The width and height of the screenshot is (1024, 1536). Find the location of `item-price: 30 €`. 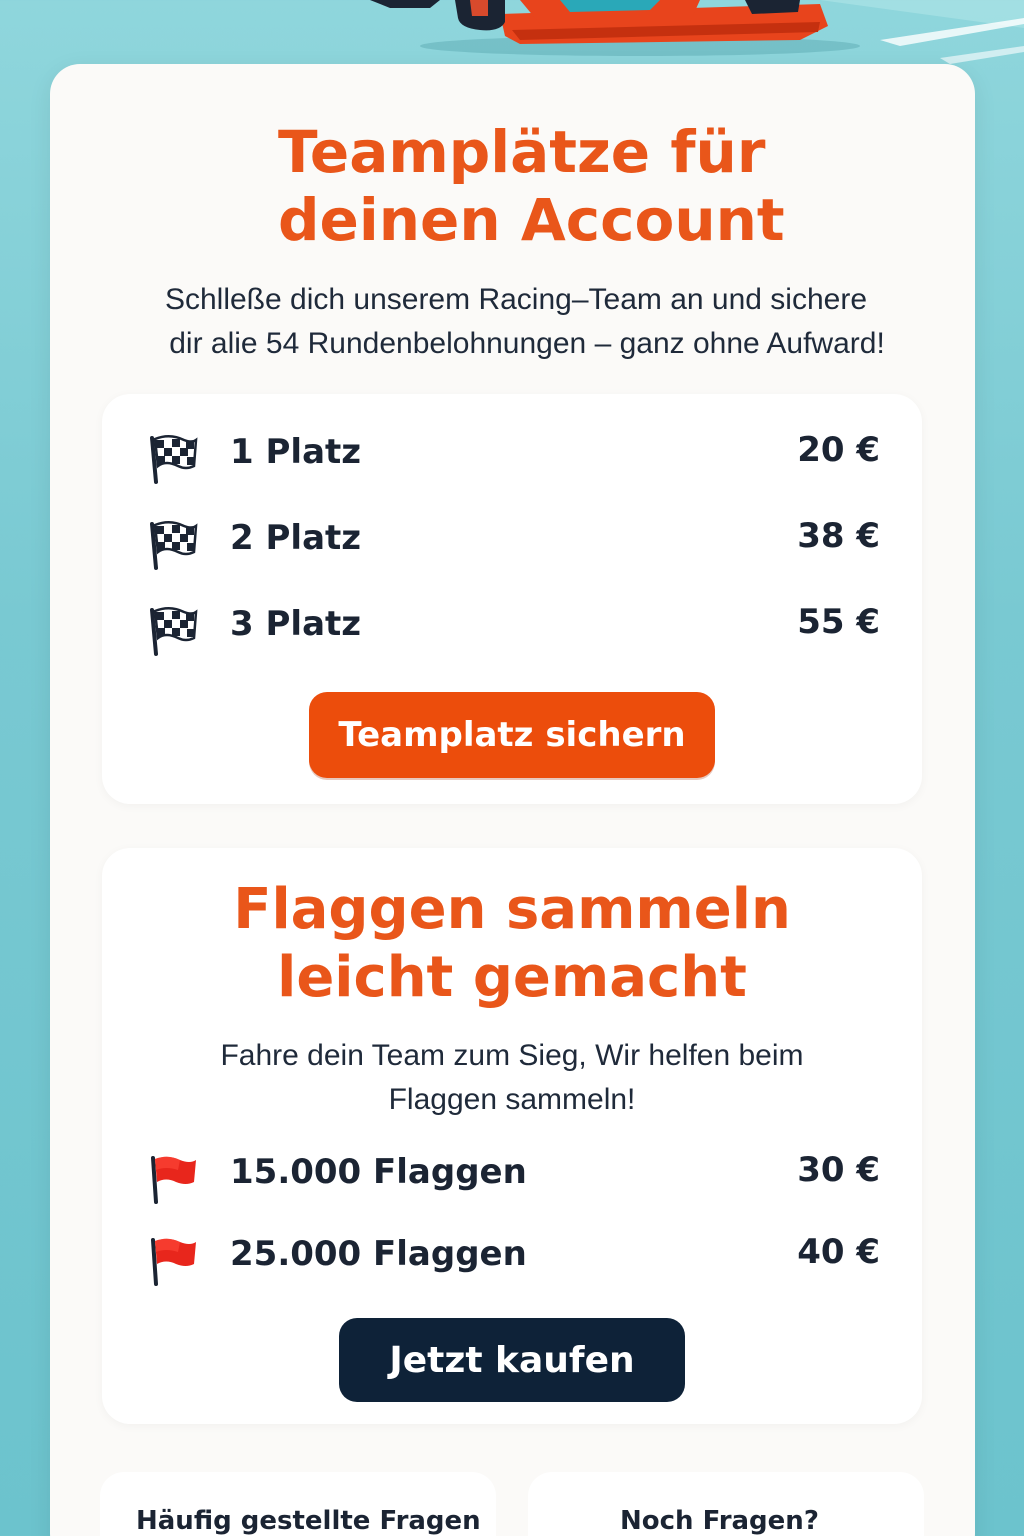

item-price: 30 € is located at coordinates (838, 1170).